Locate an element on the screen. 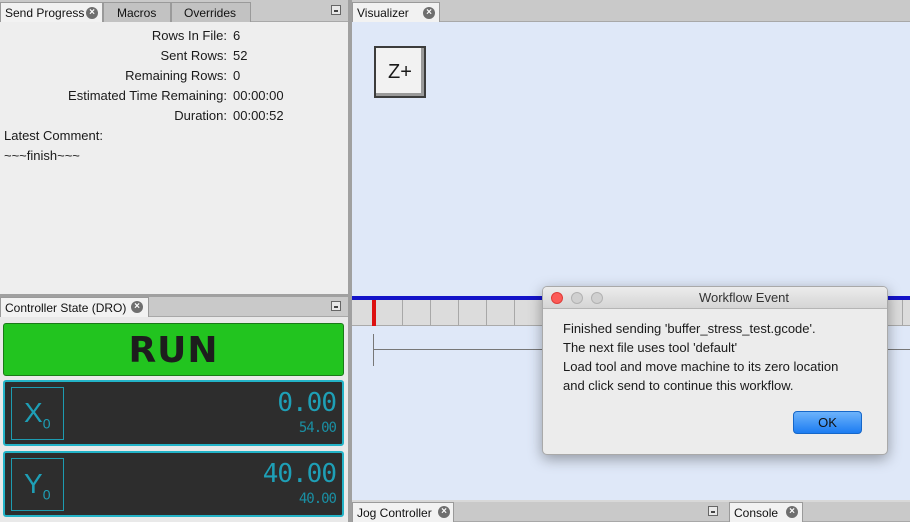 The height and width of the screenshot is (522, 910). dro-tabbar: Controller State (DRO) × is located at coordinates (174, 307).